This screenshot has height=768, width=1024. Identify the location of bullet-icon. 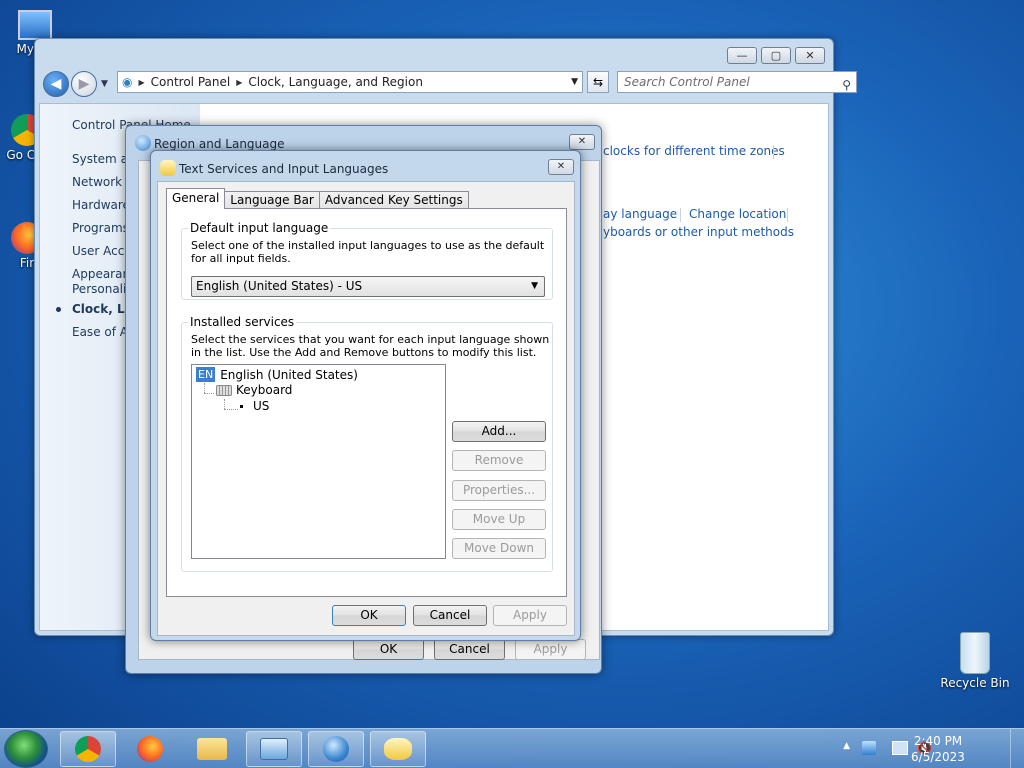
(241, 406).